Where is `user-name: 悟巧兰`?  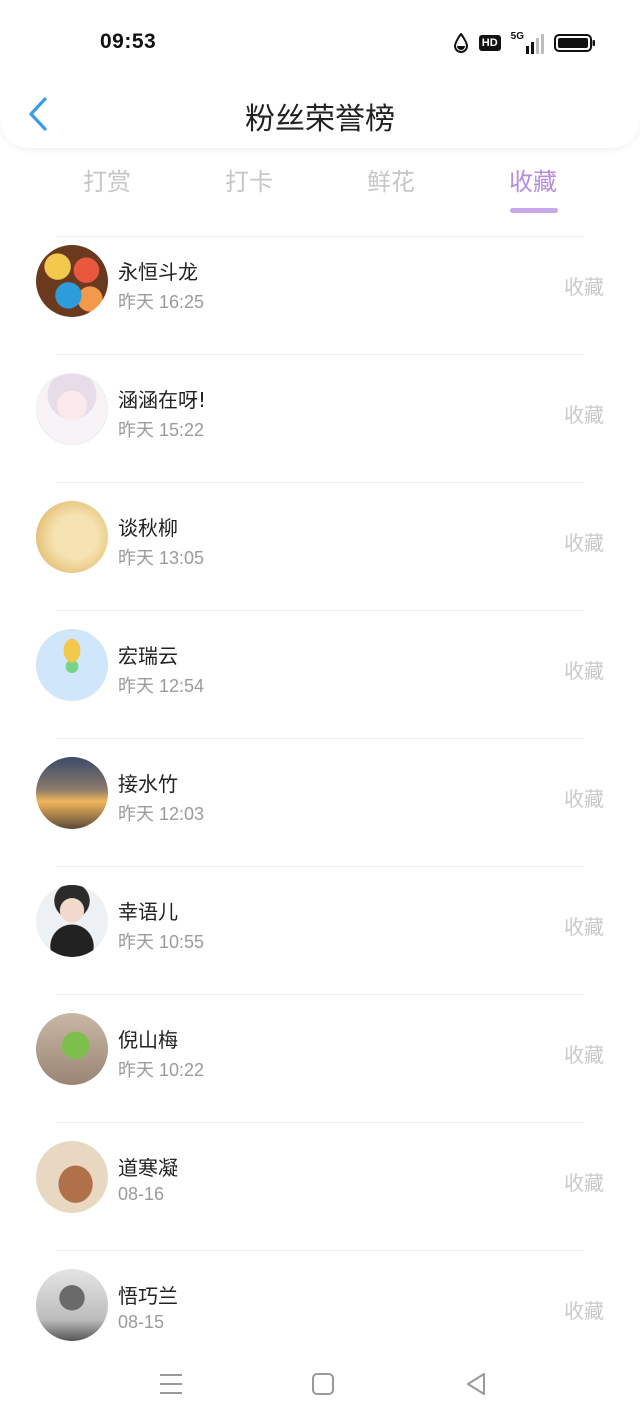 user-name: 悟巧兰 is located at coordinates (148, 1296).